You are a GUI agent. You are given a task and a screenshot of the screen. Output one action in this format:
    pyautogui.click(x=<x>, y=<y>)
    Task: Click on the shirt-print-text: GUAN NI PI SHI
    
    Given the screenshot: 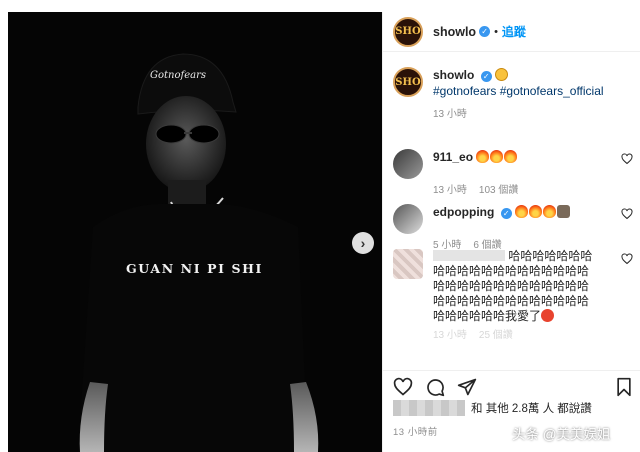 What is the action you would take?
    pyautogui.click(x=194, y=268)
    